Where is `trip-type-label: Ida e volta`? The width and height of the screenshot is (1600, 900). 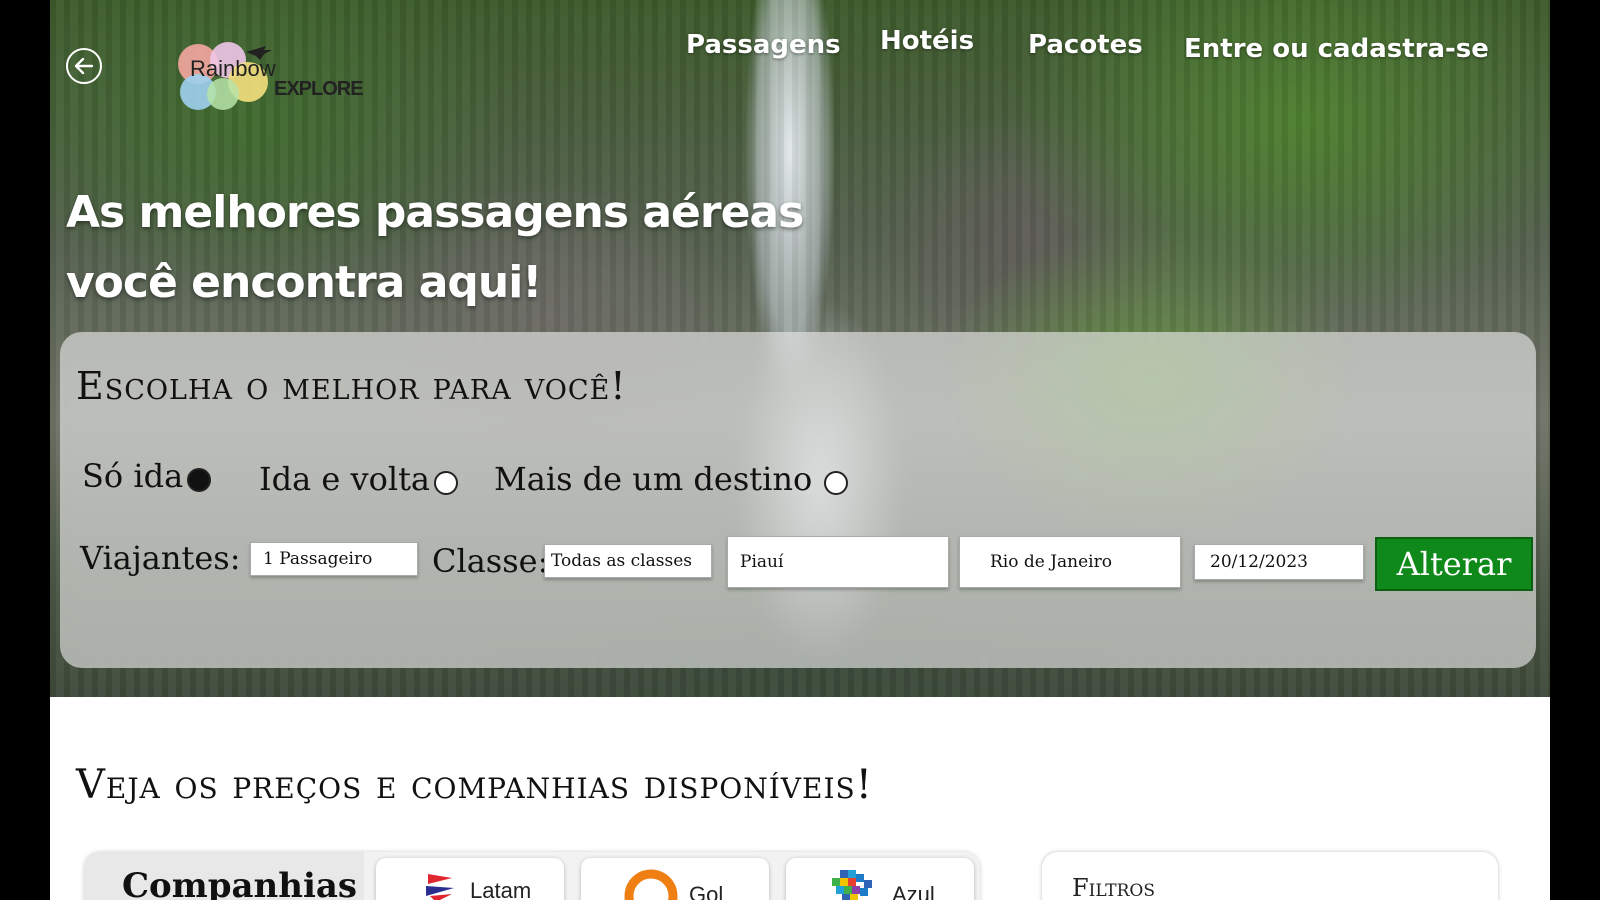 trip-type-label: Ida e volta is located at coordinates (344, 479).